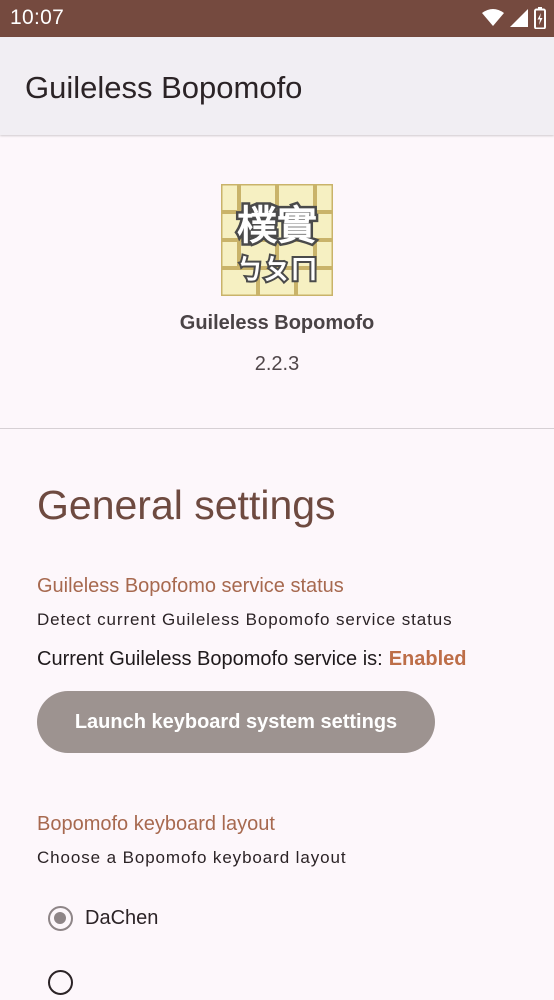 The width and height of the screenshot is (554, 1000). I want to click on app-logo: 樸實 ㄅㄆㄇ, so click(277, 240).